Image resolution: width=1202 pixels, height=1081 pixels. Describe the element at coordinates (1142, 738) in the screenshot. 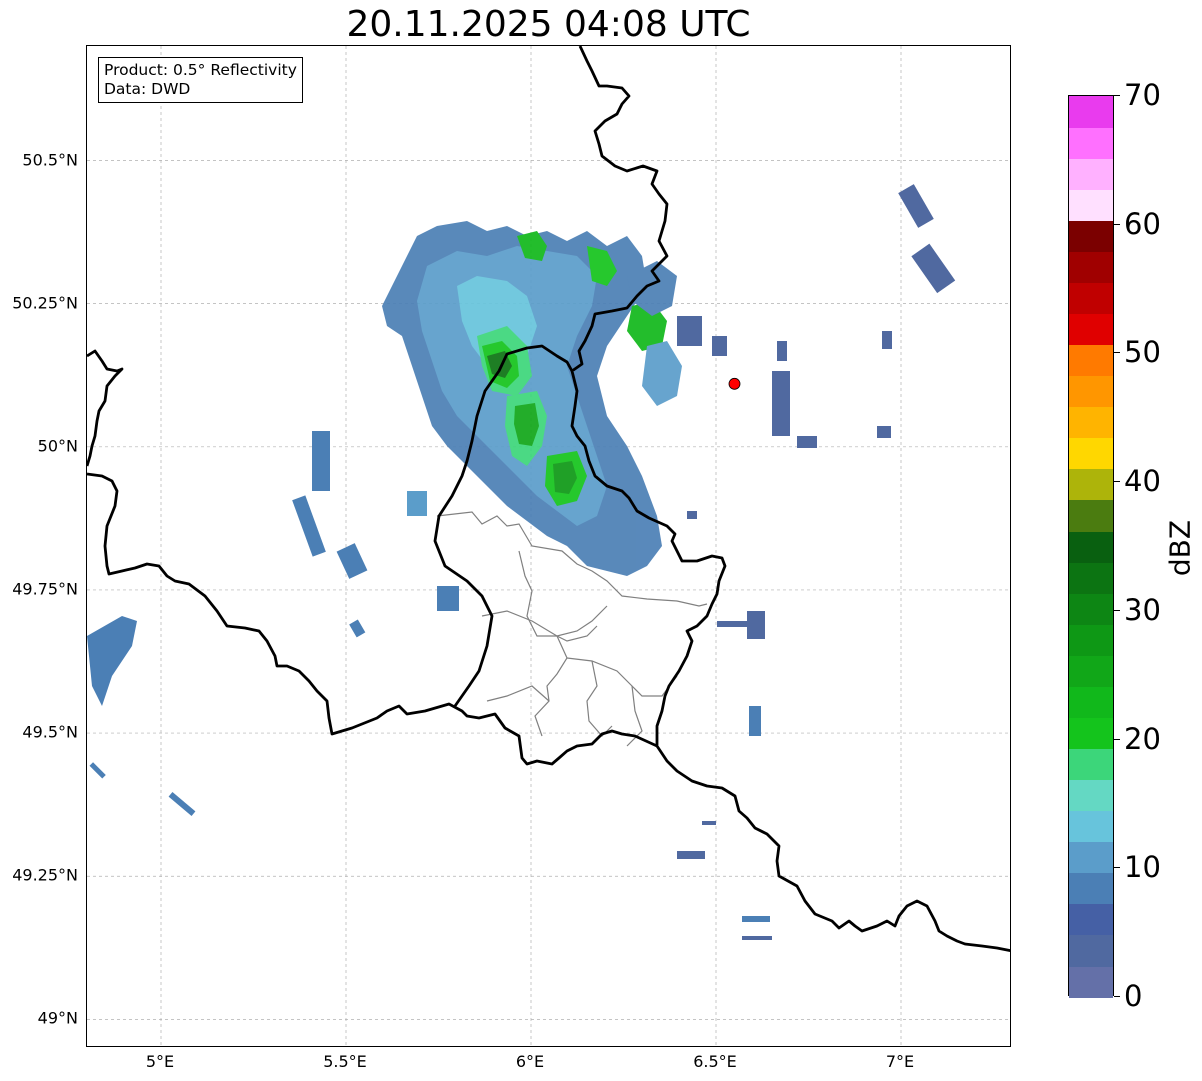

I see `colorbar-tick-label: 20` at that location.